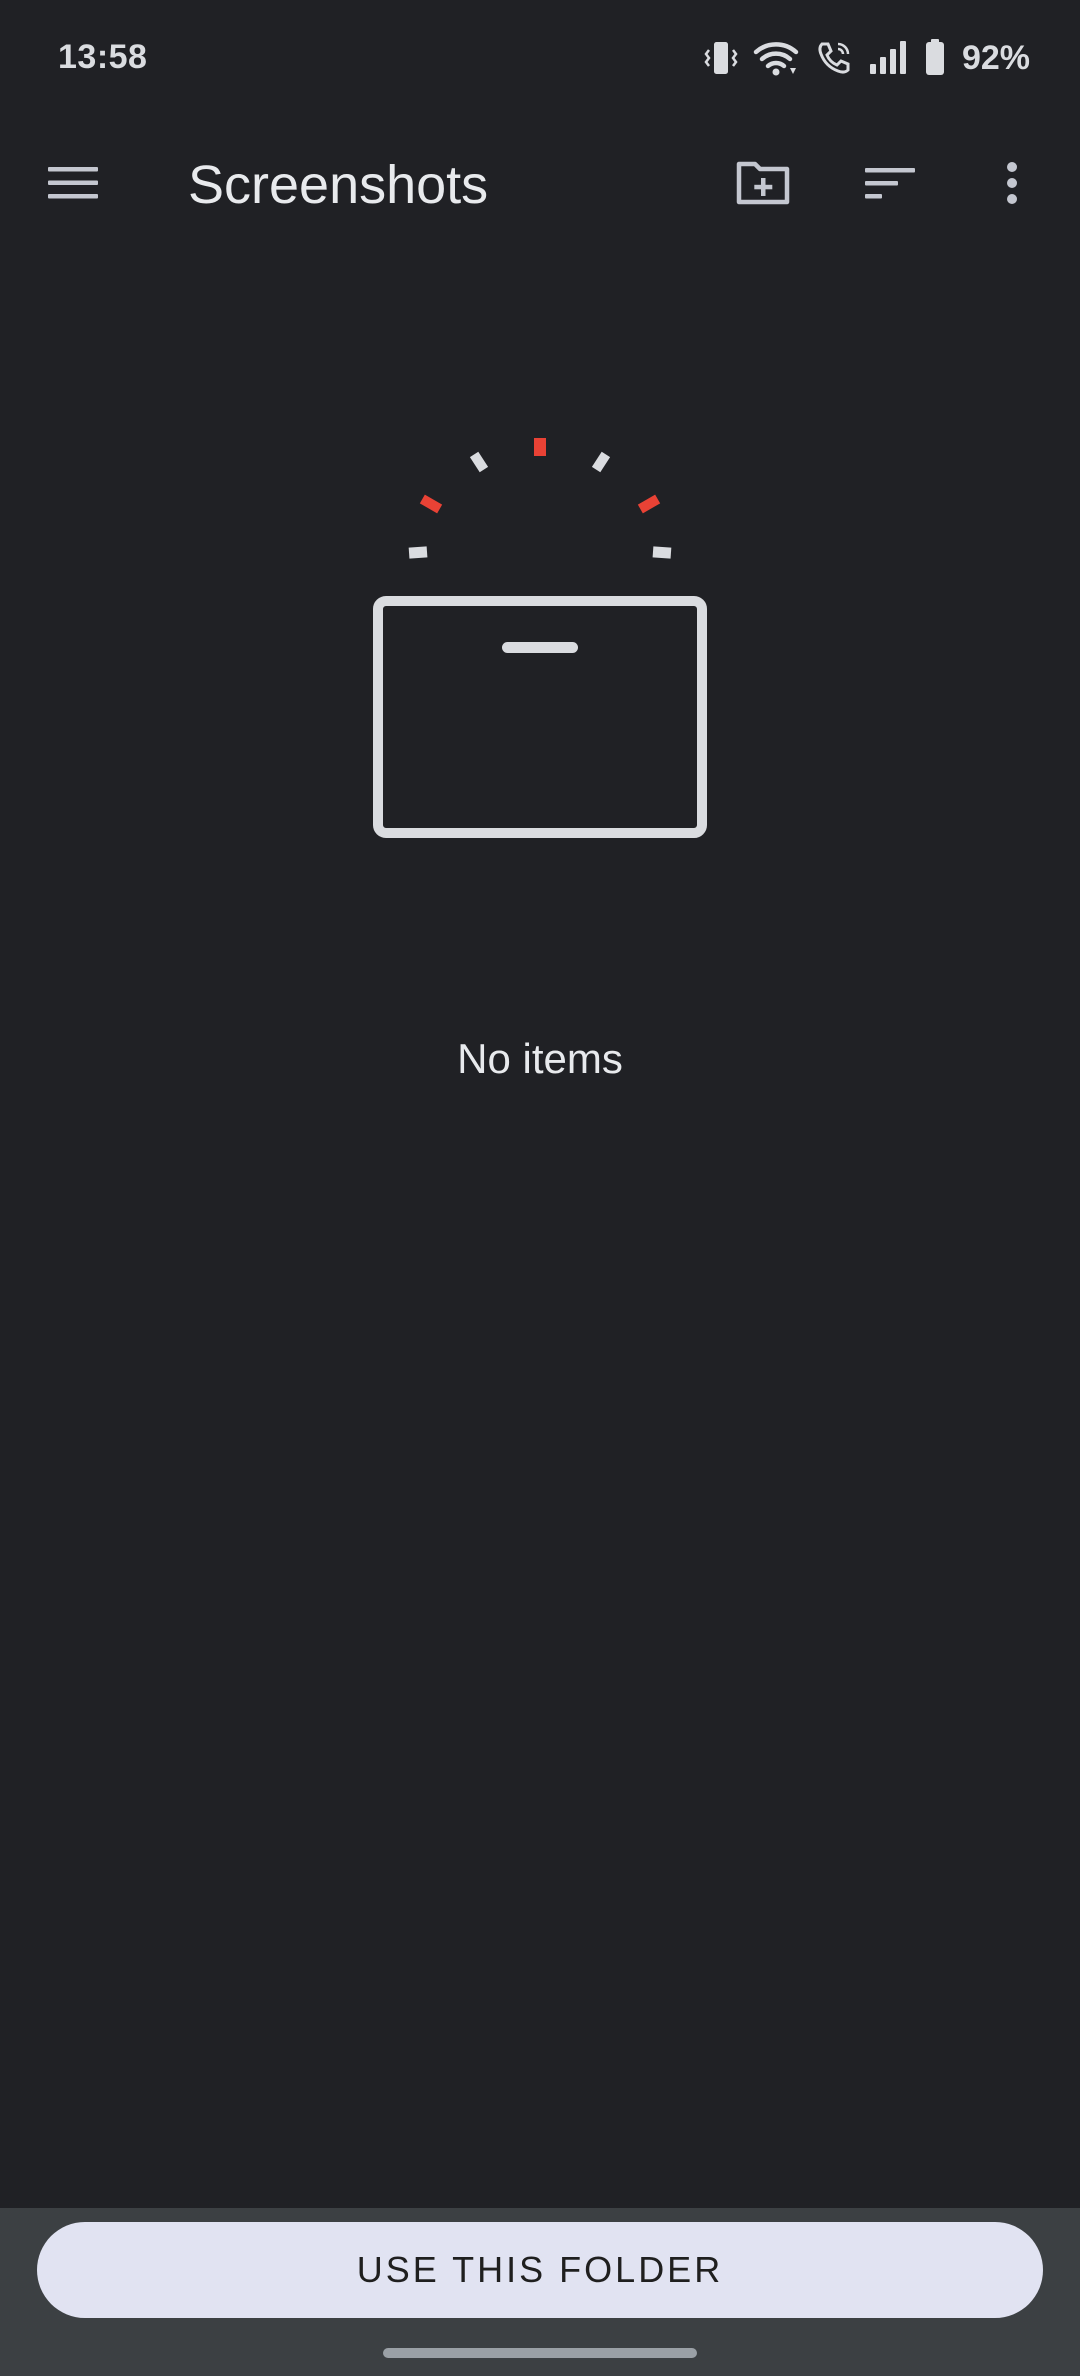  What do you see at coordinates (995, 57) in the screenshot?
I see `battery-percent: 92%` at bounding box center [995, 57].